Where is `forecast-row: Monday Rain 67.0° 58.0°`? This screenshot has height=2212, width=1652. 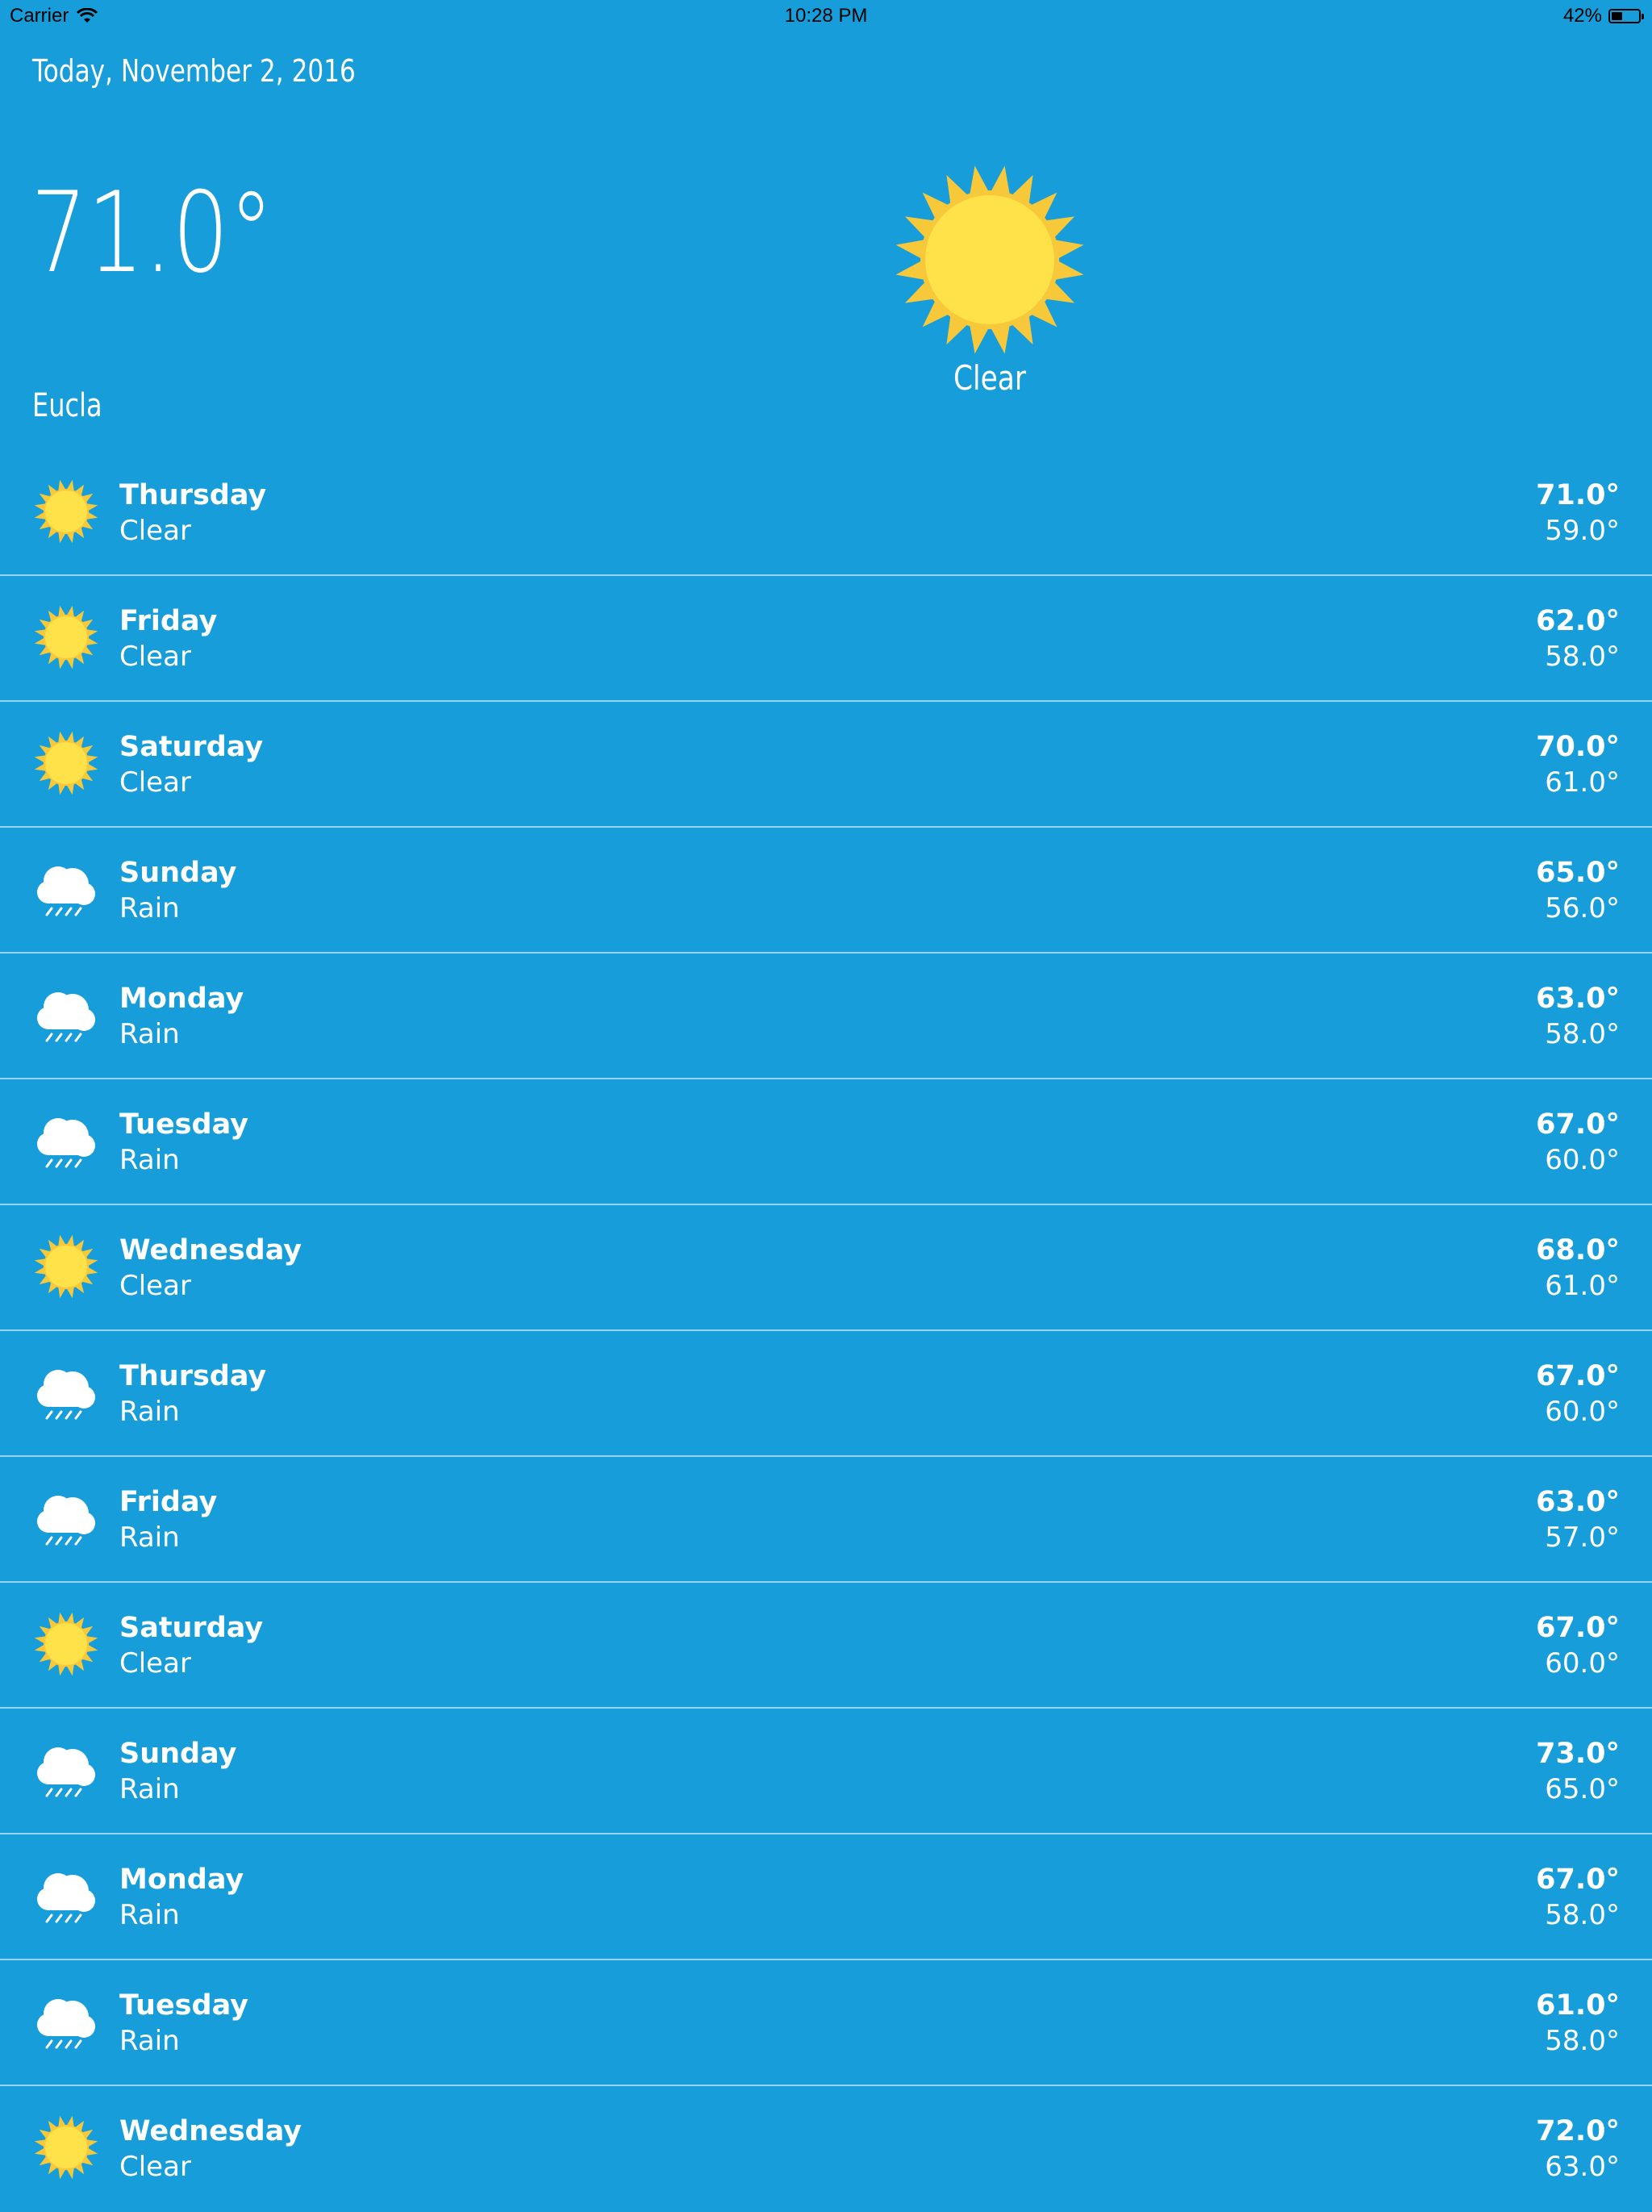
forecast-row: Monday Rain 67.0° 58.0° is located at coordinates (826, 1897).